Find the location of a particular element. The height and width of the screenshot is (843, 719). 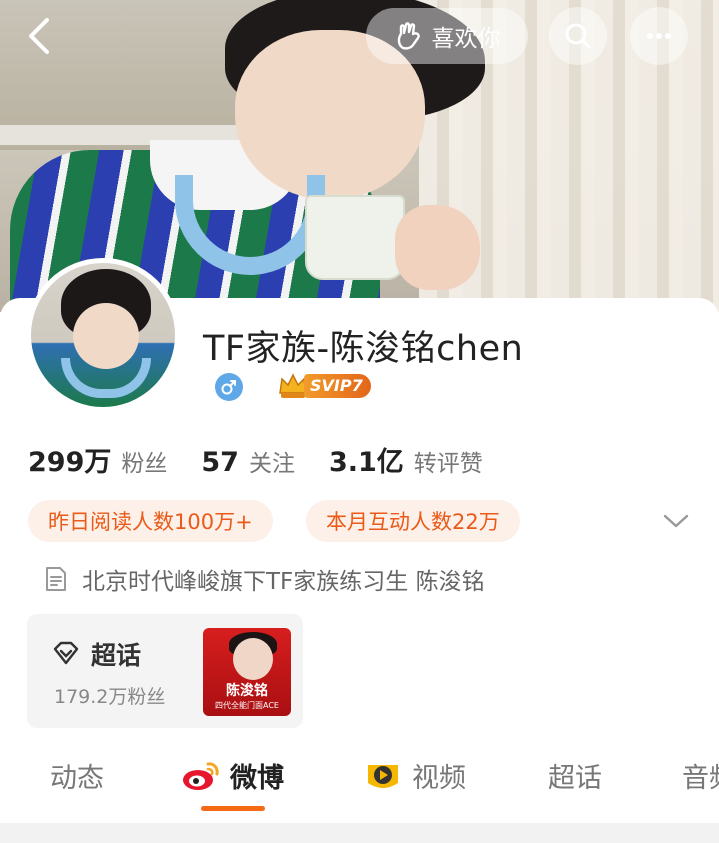

tab-supertopic: 超话 is located at coordinates (575, 775).